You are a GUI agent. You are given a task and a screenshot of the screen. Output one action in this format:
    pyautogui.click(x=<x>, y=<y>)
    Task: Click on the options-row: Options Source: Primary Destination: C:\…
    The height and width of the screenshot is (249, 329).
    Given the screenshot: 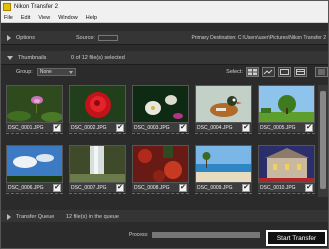 What is the action you would take?
    pyautogui.click(x=164, y=38)
    